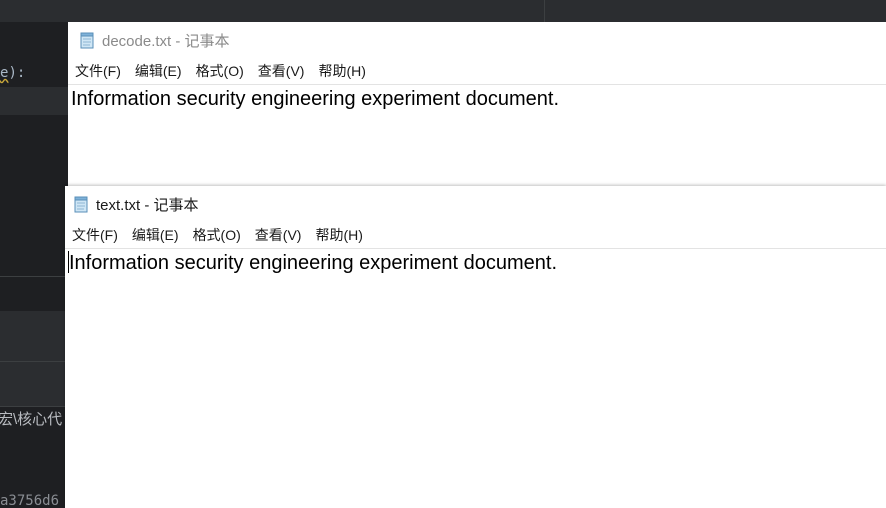 This screenshot has width=886, height=508. Describe the element at coordinates (147, 205) in the screenshot. I see `window-title: text.txt - 记事本` at that location.